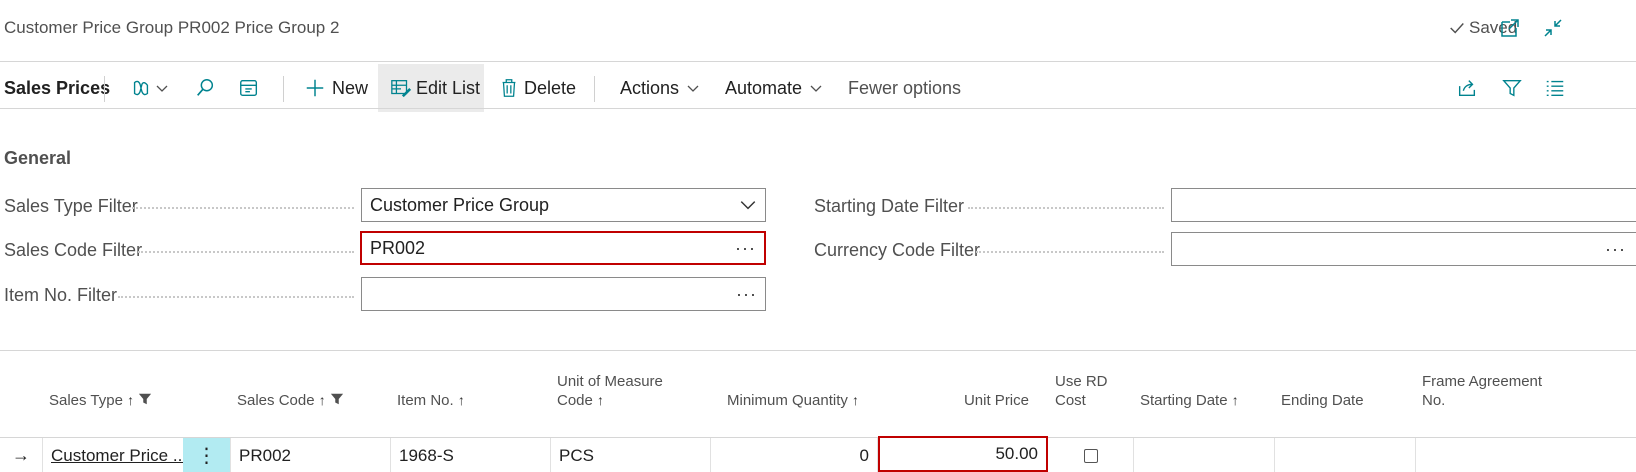 Image resolution: width=1636 pixels, height=472 pixels. Describe the element at coordinates (21, 455) in the screenshot. I see `row-indicator-arrow-icon: →` at that location.